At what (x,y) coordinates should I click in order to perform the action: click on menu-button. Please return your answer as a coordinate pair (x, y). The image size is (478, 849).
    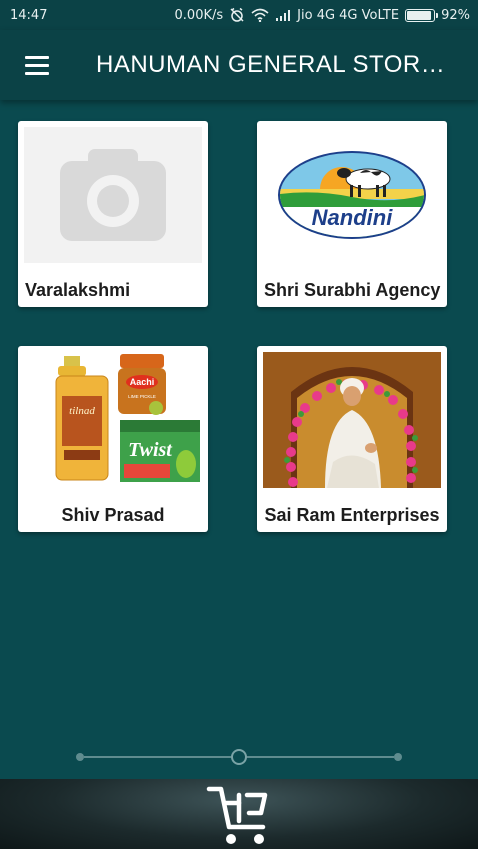
    Looking at the image, I should click on (37, 65).